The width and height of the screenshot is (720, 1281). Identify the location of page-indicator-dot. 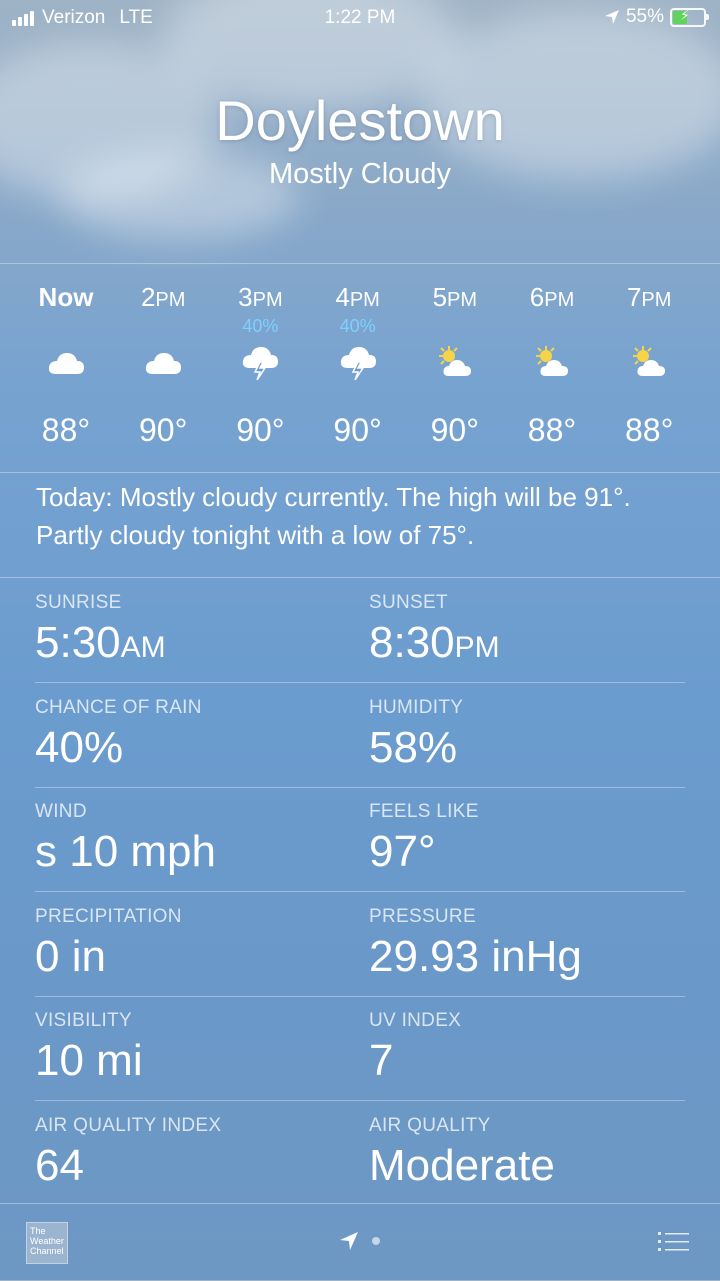
(376, 1241).